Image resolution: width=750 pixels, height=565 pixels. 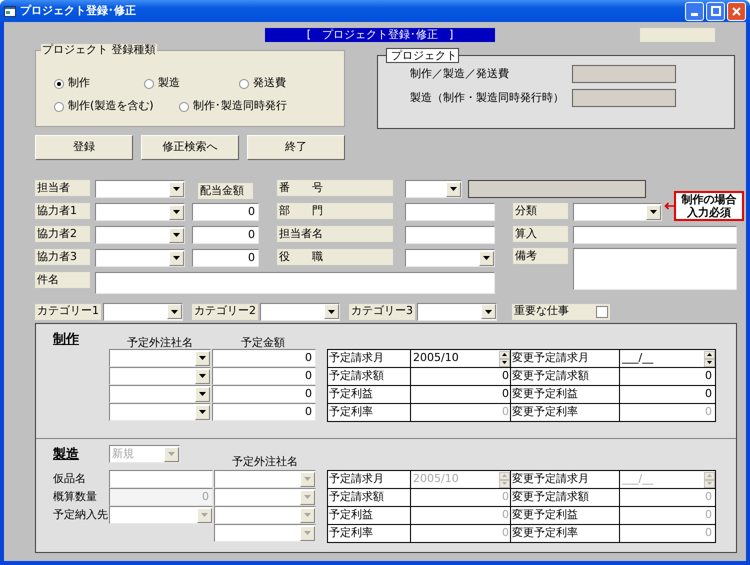 I want to click on minimize-icon, so click(x=694, y=14).